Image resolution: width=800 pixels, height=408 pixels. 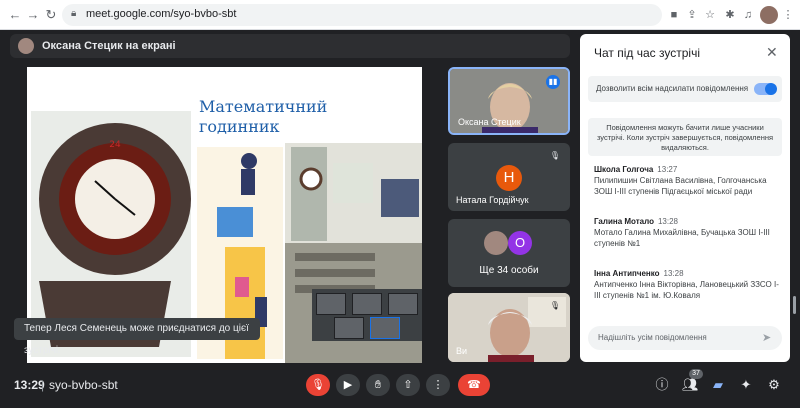 I want to click on activities-icon: ✦, so click(x=746, y=385).